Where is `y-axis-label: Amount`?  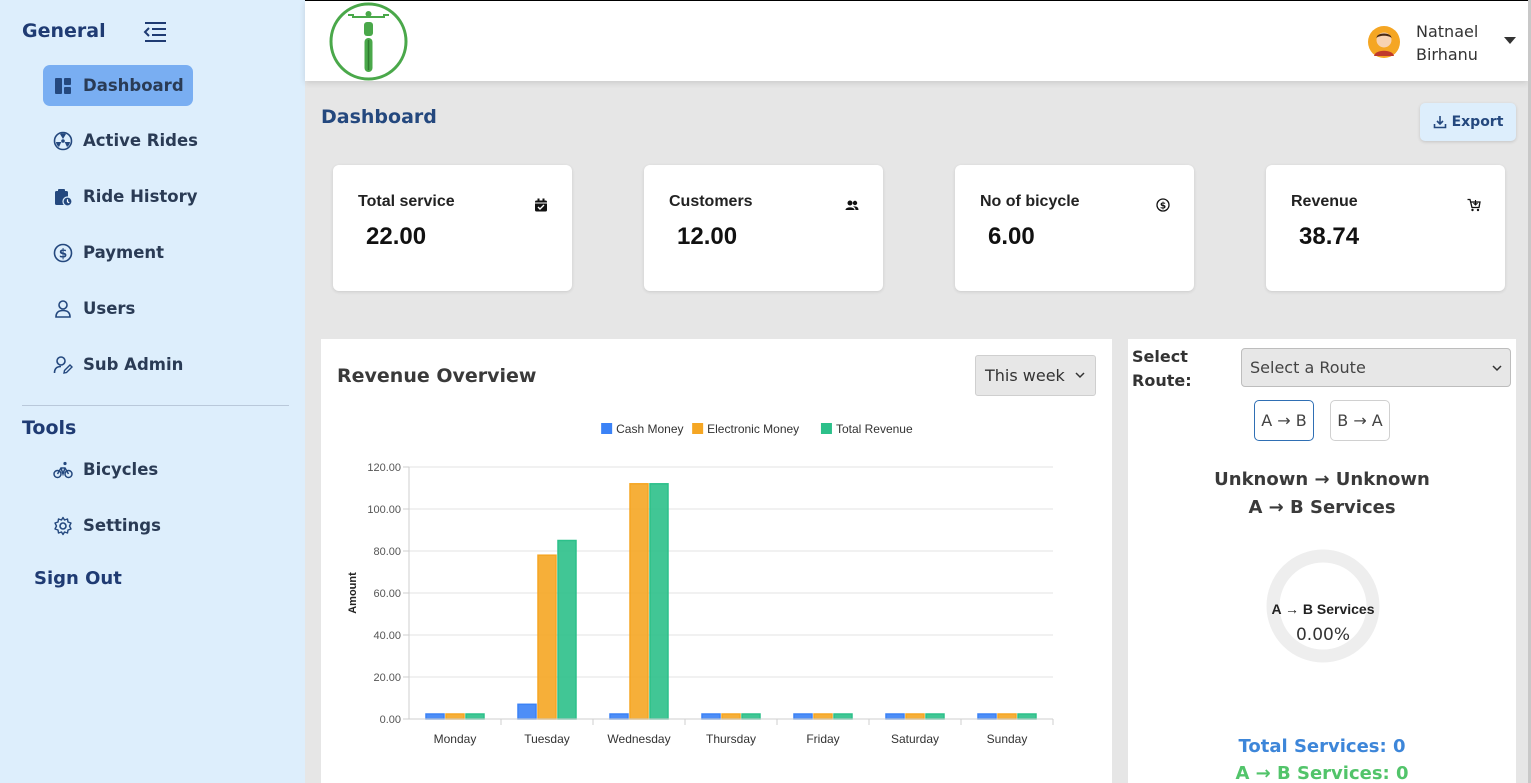
y-axis-label: Amount is located at coordinates (353, 593).